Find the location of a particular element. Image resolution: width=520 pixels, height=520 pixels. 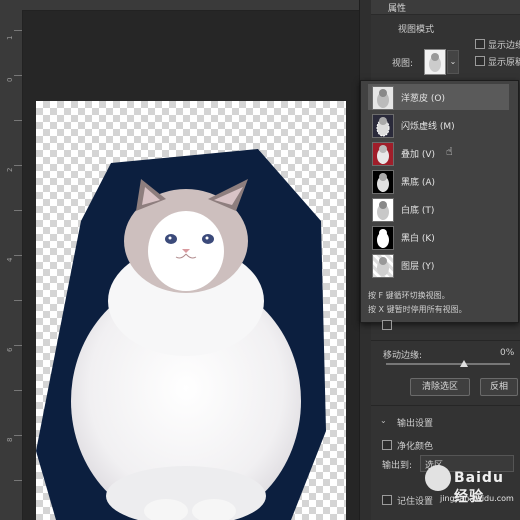

shift-edge-slider is located at coordinates (448, 364).